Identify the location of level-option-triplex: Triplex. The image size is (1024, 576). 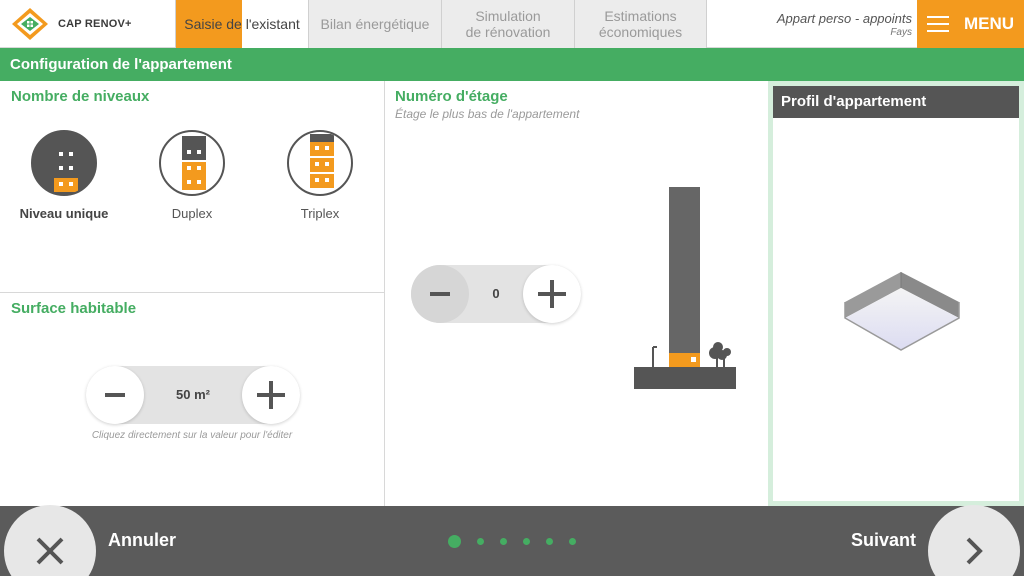
(320, 175).